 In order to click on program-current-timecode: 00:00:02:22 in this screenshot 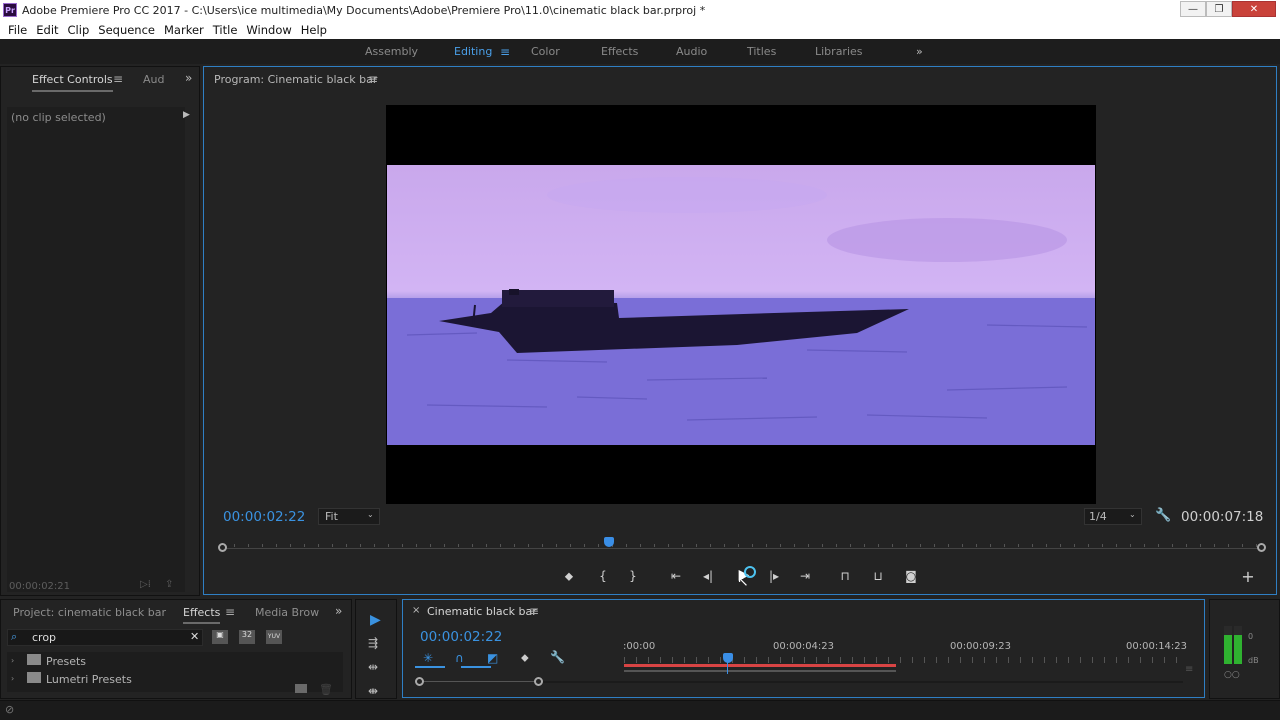, I will do `click(264, 517)`.